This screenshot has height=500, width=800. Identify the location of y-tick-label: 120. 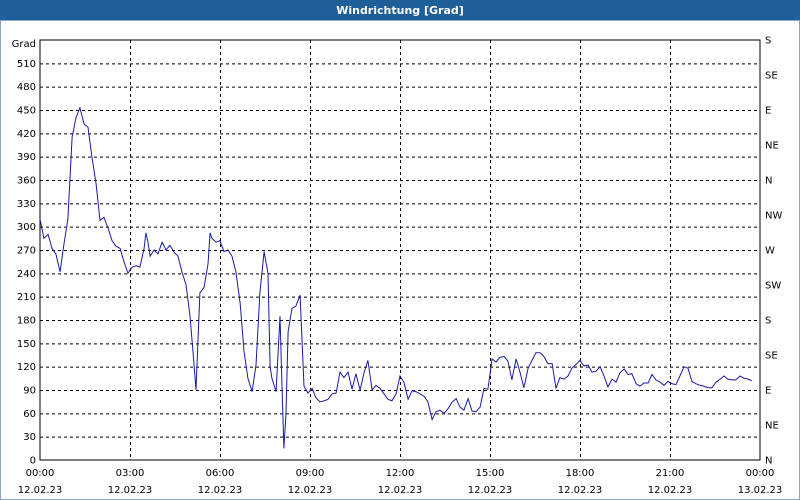
(26, 367).